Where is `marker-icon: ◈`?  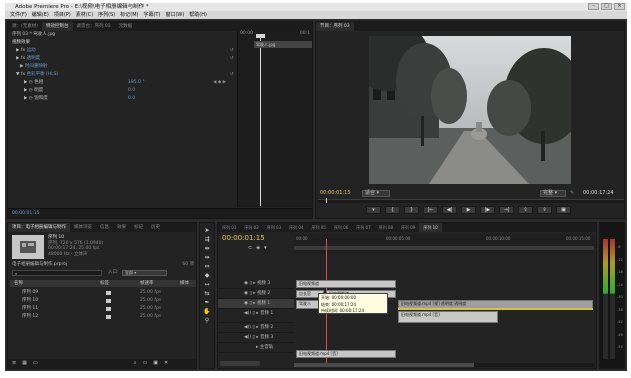 marker-icon: ◈ is located at coordinates (258, 248).